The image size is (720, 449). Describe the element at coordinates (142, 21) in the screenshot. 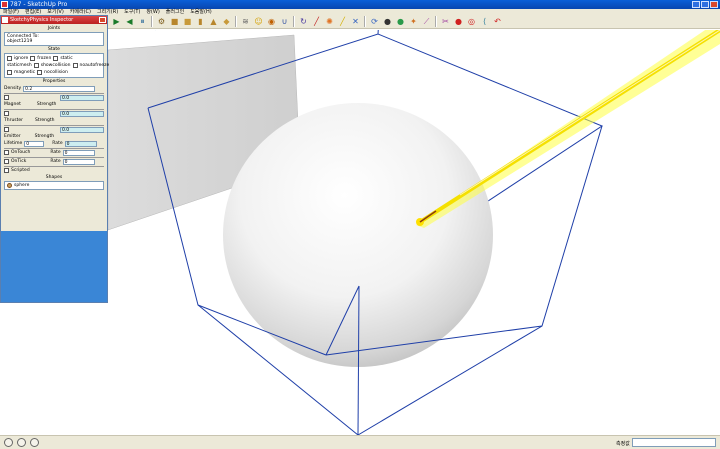

I see `pause-icon: ⏸` at that location.